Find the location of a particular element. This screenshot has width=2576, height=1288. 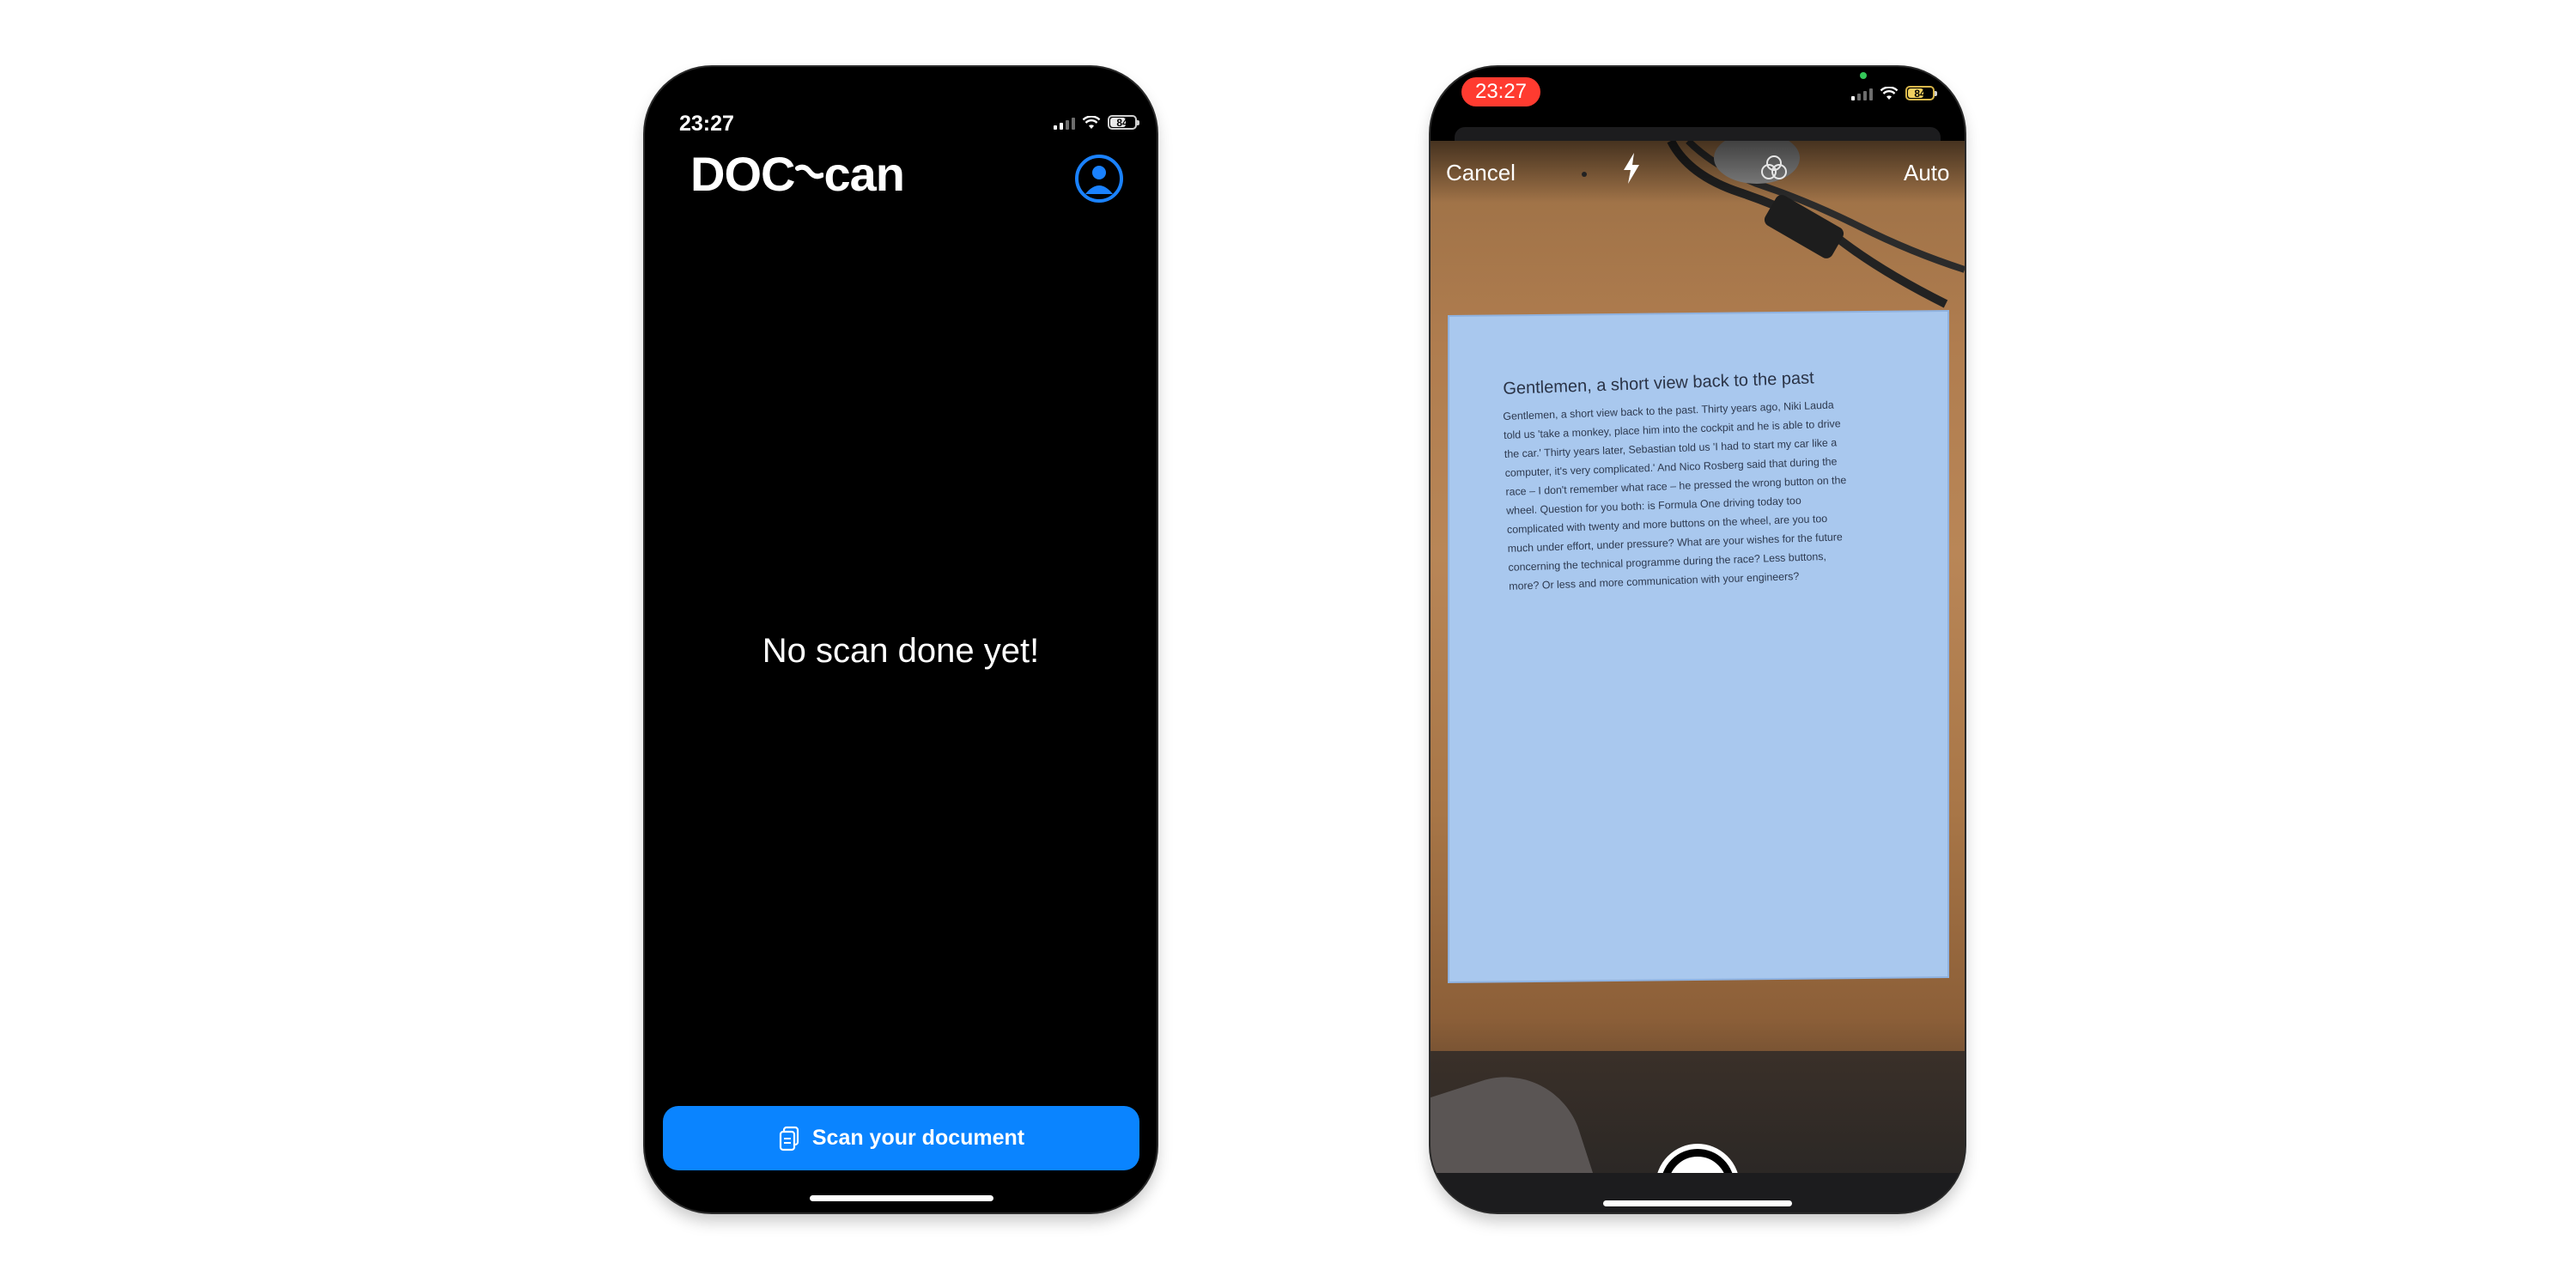

profile-icon is located at coordinates (1099, 179).